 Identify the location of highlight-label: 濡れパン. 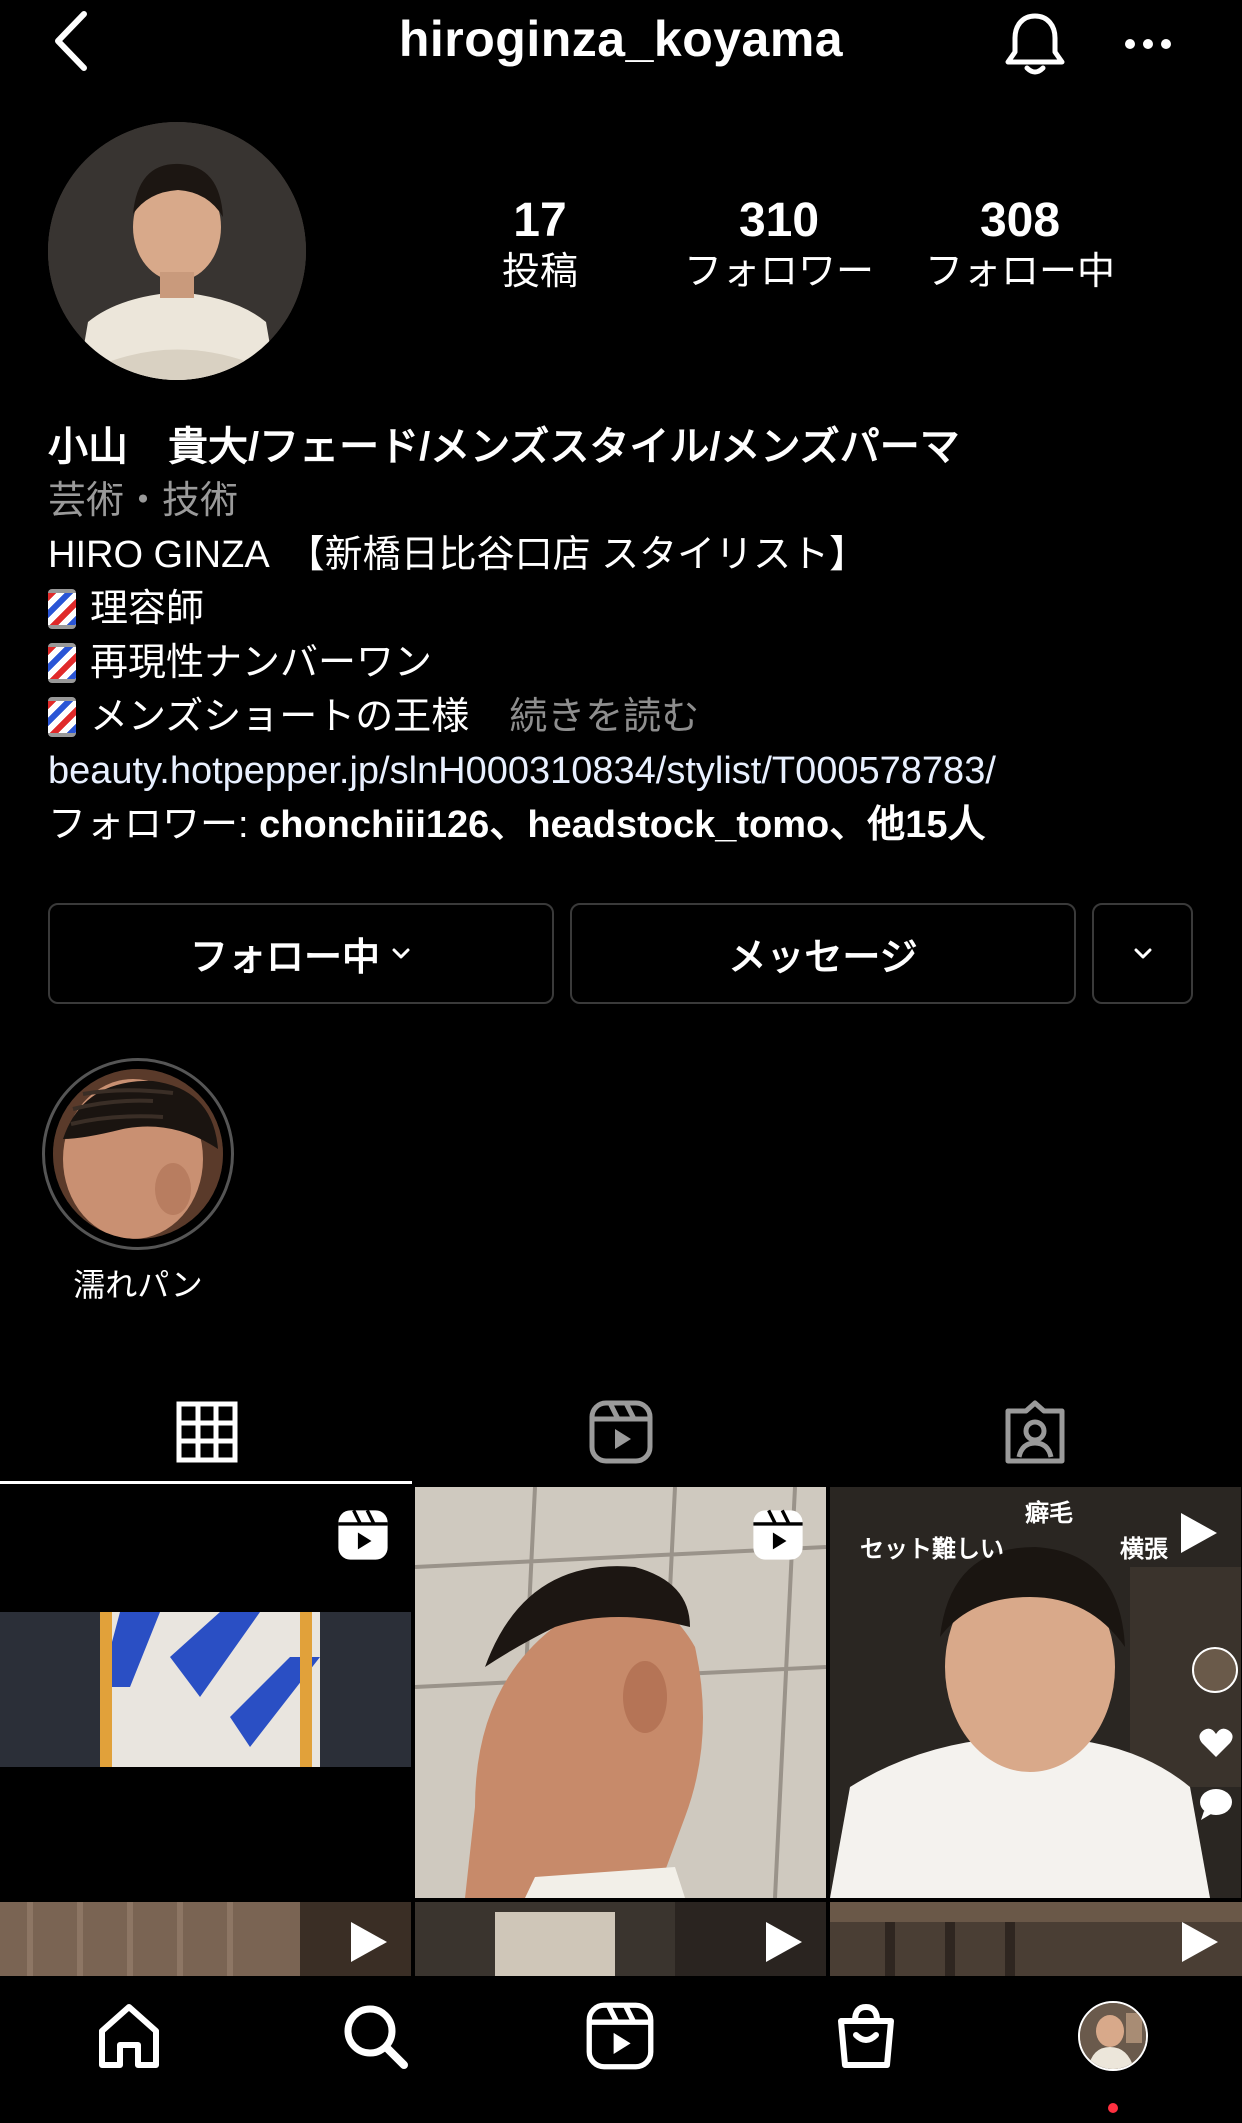
(138, 1285).